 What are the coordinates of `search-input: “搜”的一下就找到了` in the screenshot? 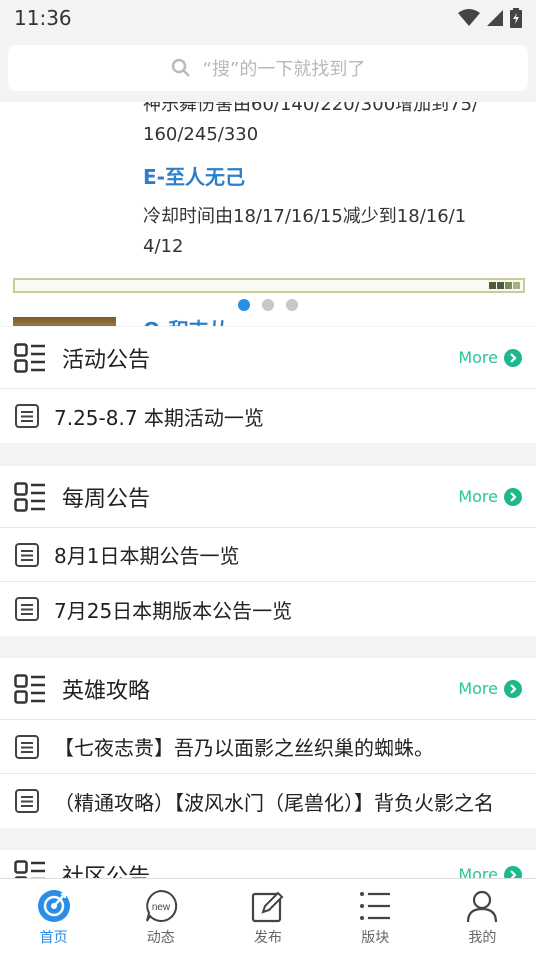 It's located at (268, 68).